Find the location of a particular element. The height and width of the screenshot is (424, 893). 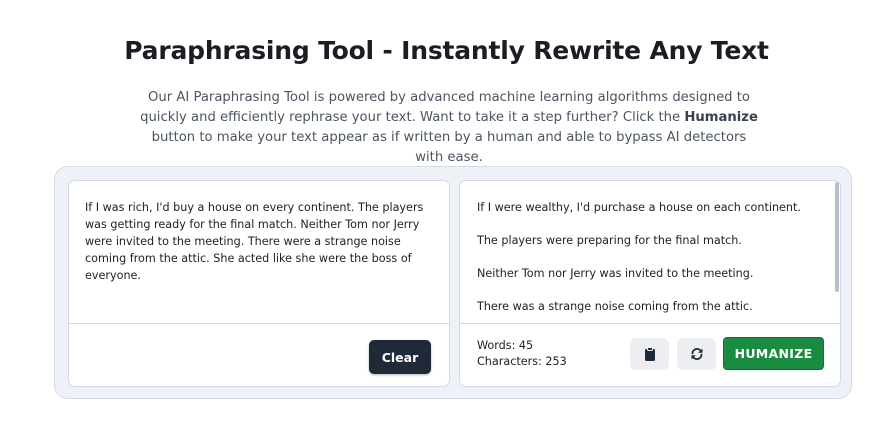

input-divider is located at coordinates (259, 323).